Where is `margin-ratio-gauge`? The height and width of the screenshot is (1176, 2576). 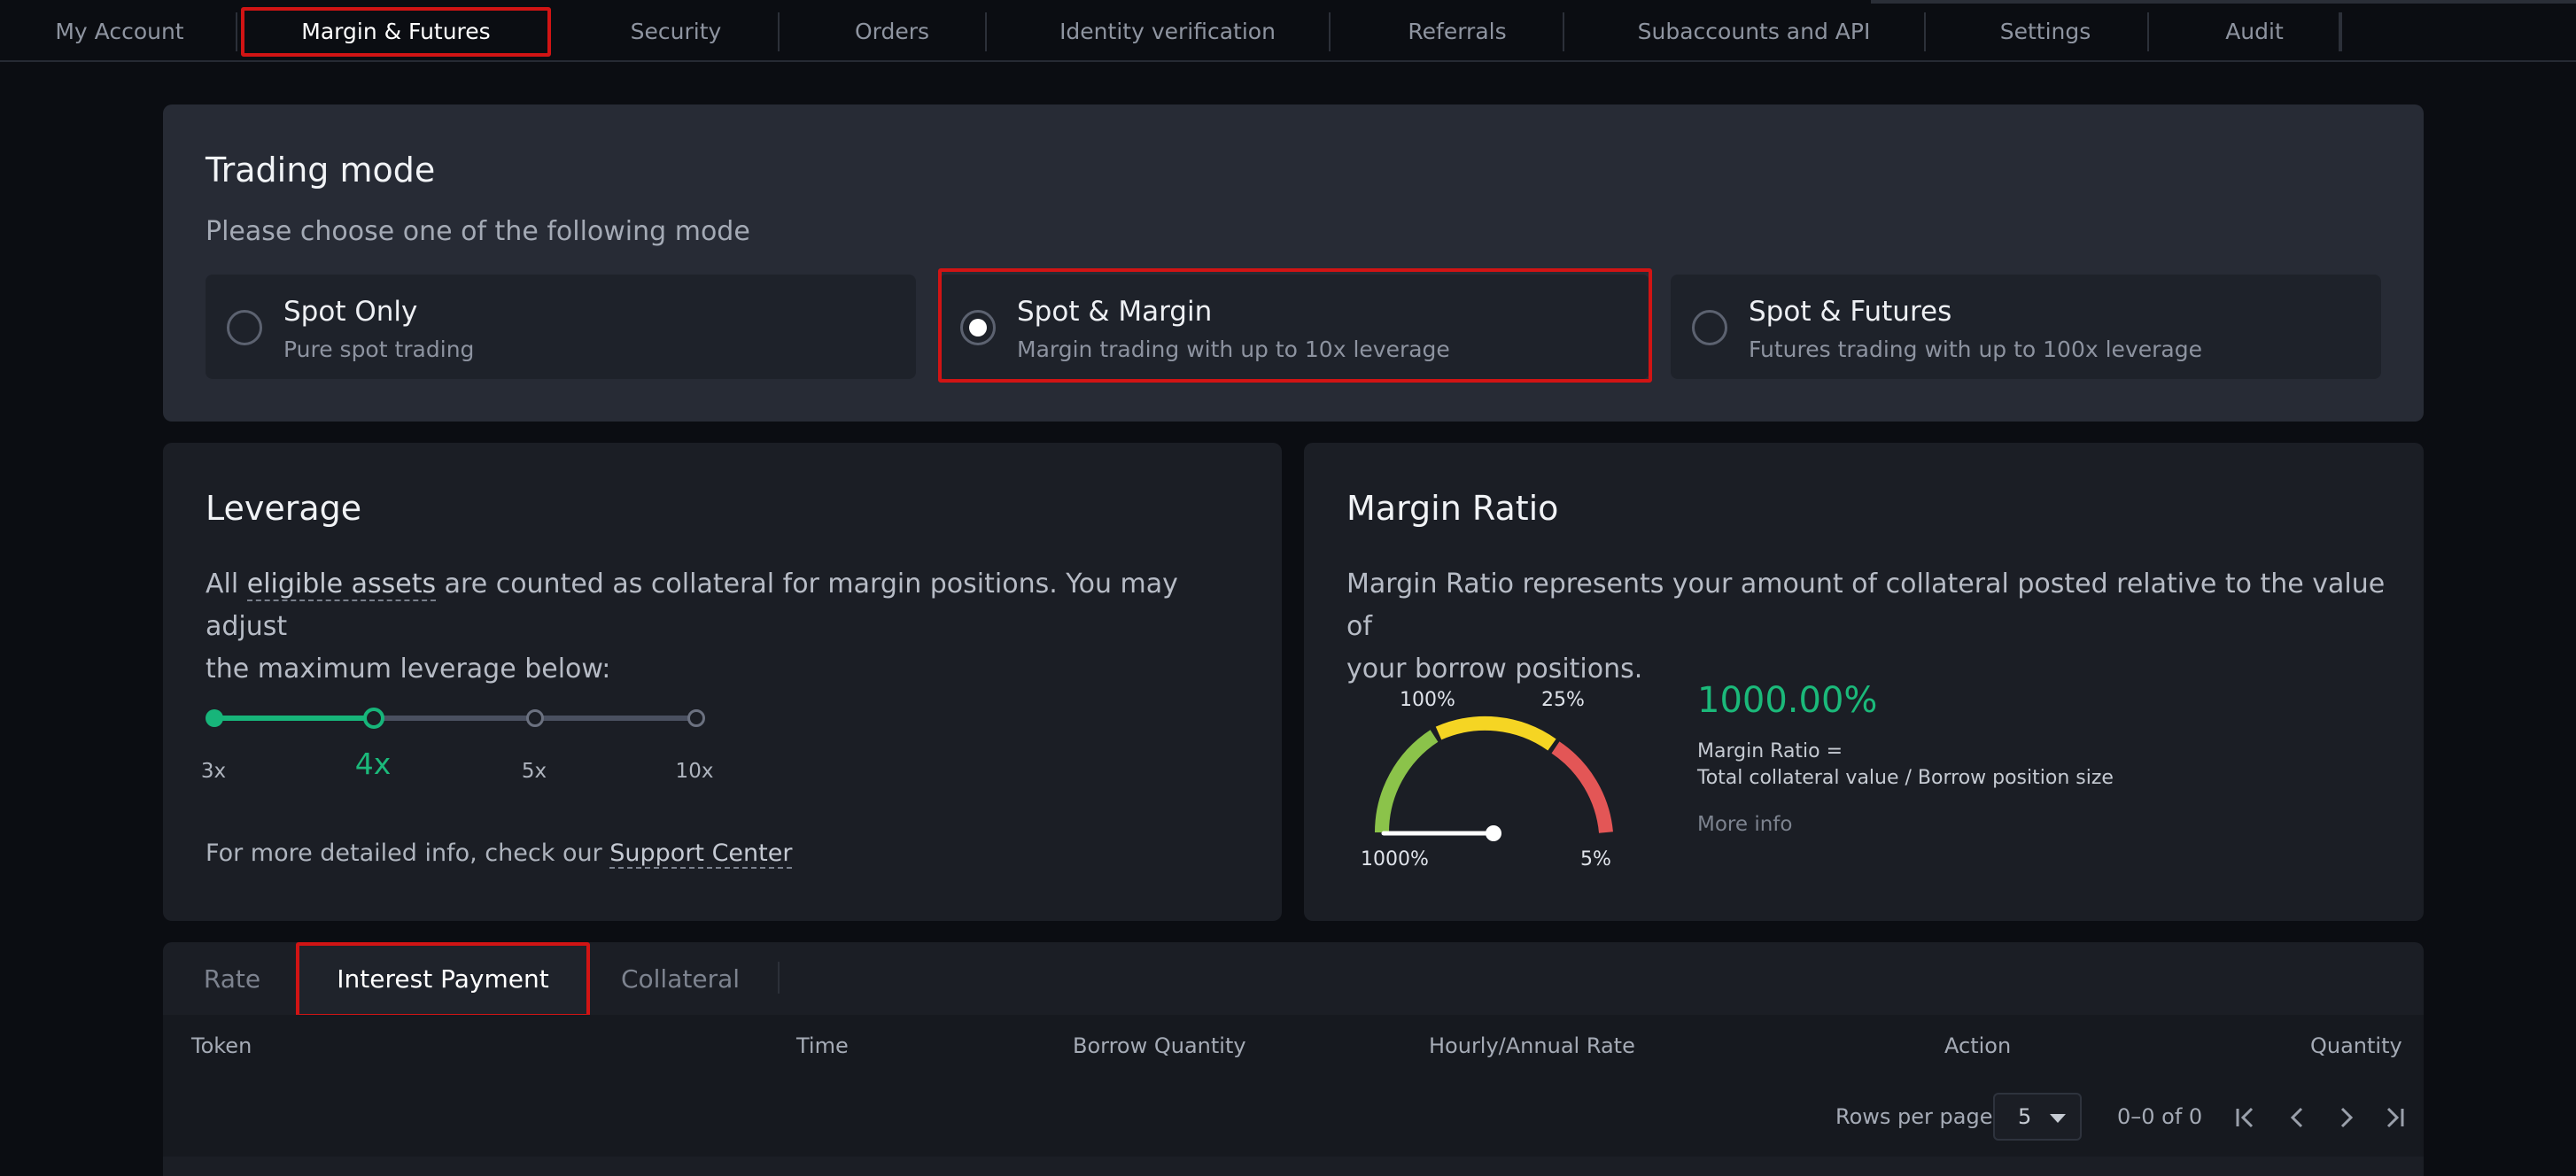 margin-ratio-gauge is located at coordinates (1493, 778).